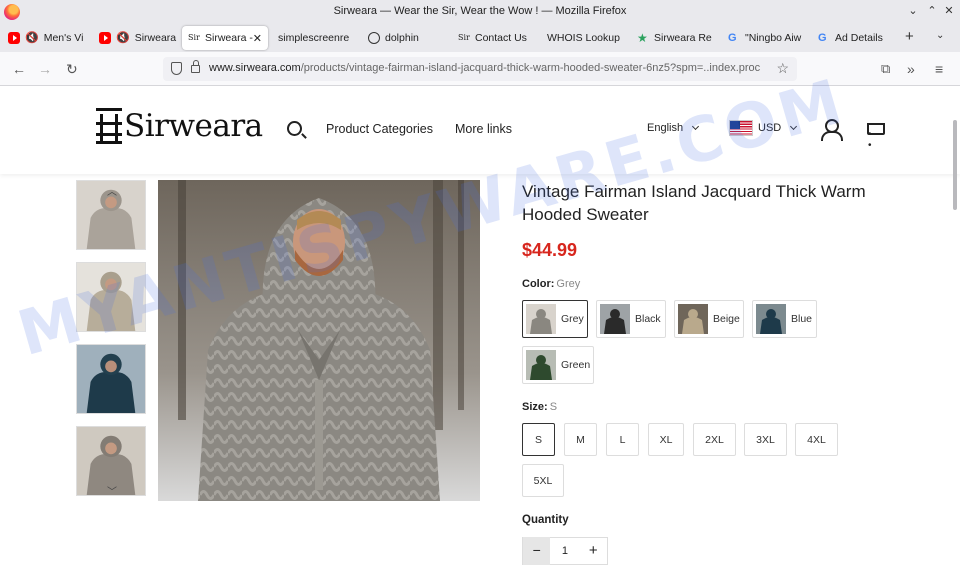 Image resolution: width=960 pixels, height=565 pixels. Describe the element at coordinates (538, 284) in the screenshot. I see `color-label-text: Color:` at that location.